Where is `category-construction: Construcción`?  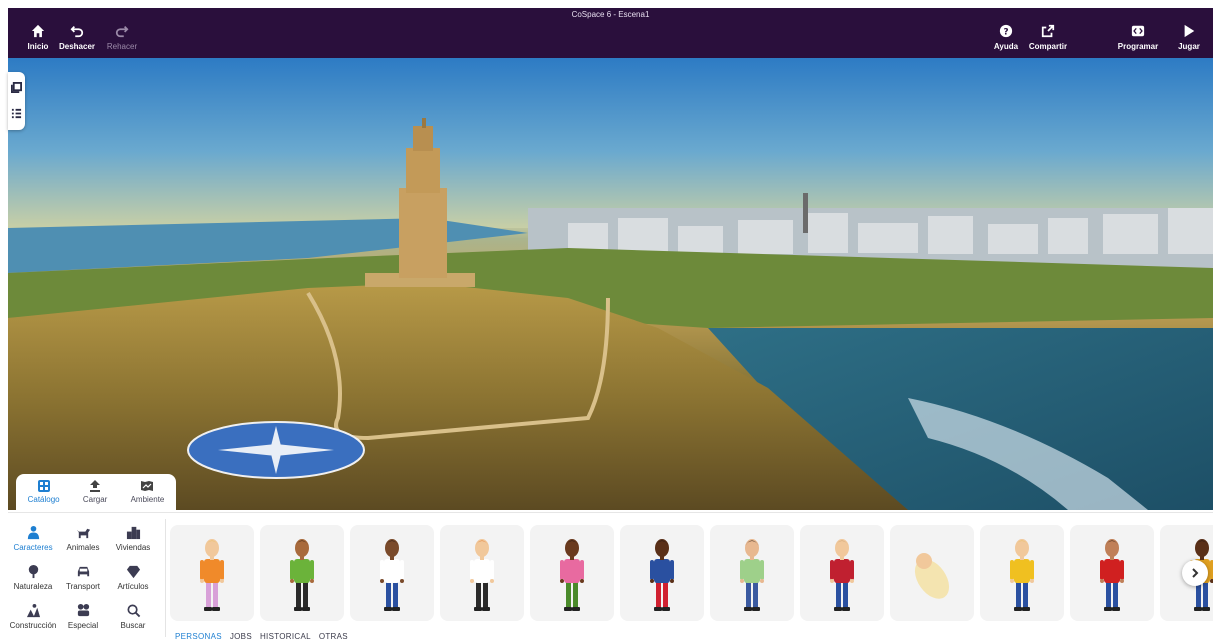
category-construction: Construcción is located at coordinates (33, 616).